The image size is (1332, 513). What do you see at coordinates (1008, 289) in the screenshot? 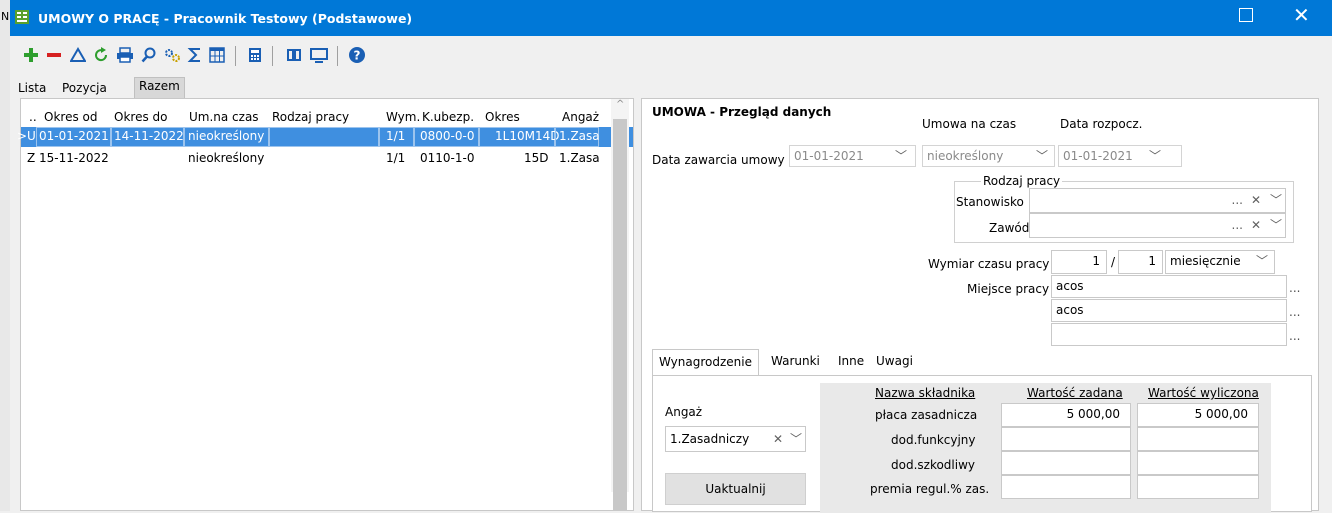
I see `miejsce-pracy-label: Miejsce pracy` at bounding box center [1008, 289].